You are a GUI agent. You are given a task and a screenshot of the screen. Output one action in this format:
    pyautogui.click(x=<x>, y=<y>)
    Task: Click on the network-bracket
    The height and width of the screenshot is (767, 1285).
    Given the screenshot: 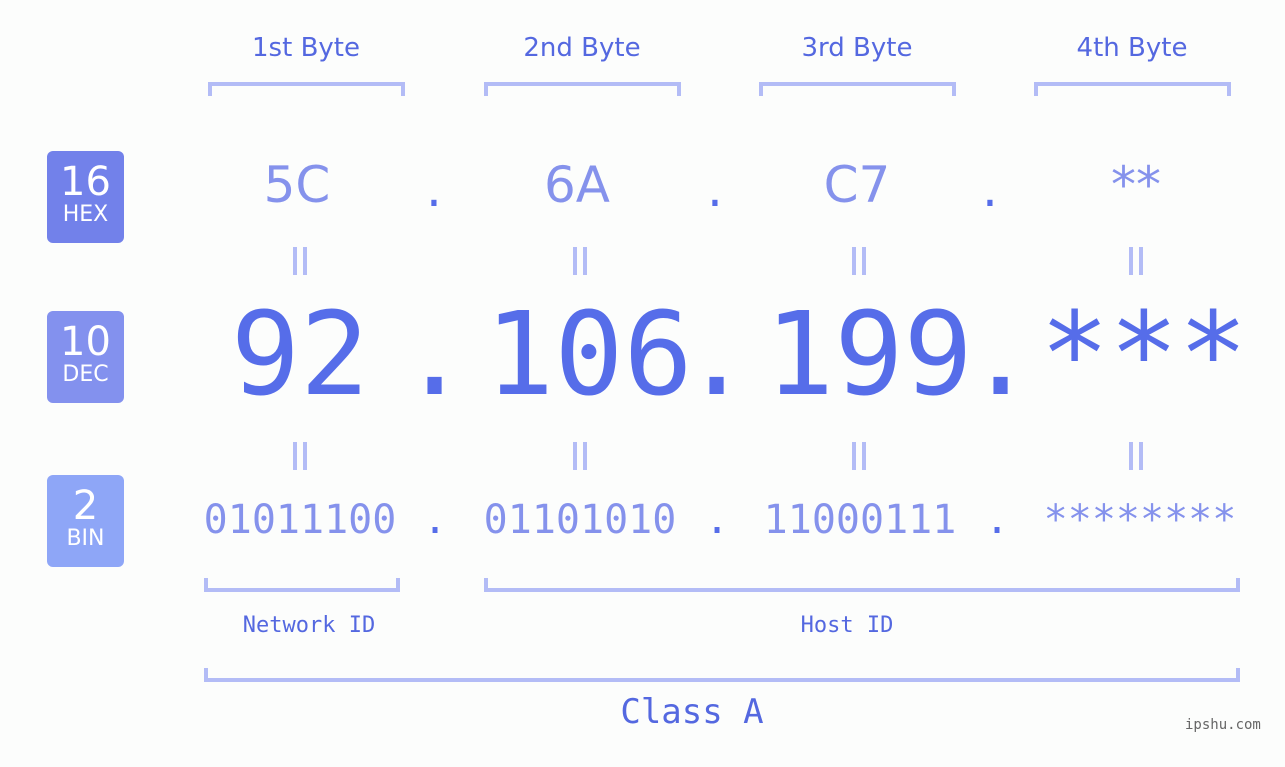 What is the action you would take?
    pyautogui.click(x=302, y=585)
    